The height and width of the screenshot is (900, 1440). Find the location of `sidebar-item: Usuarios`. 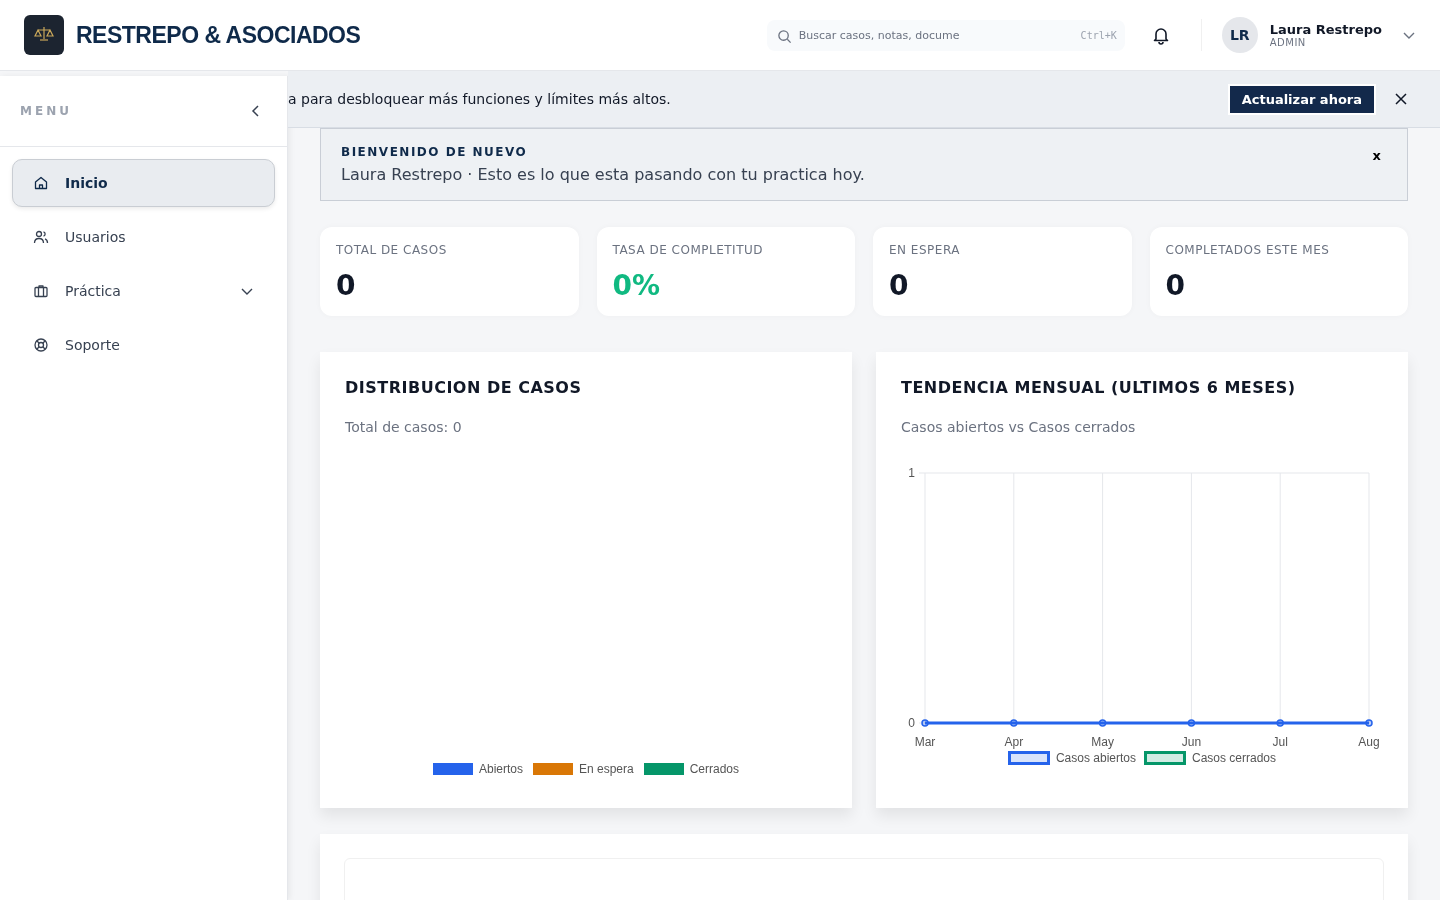

sidebar-item: Usuarios is located at coordinates (143, 237).